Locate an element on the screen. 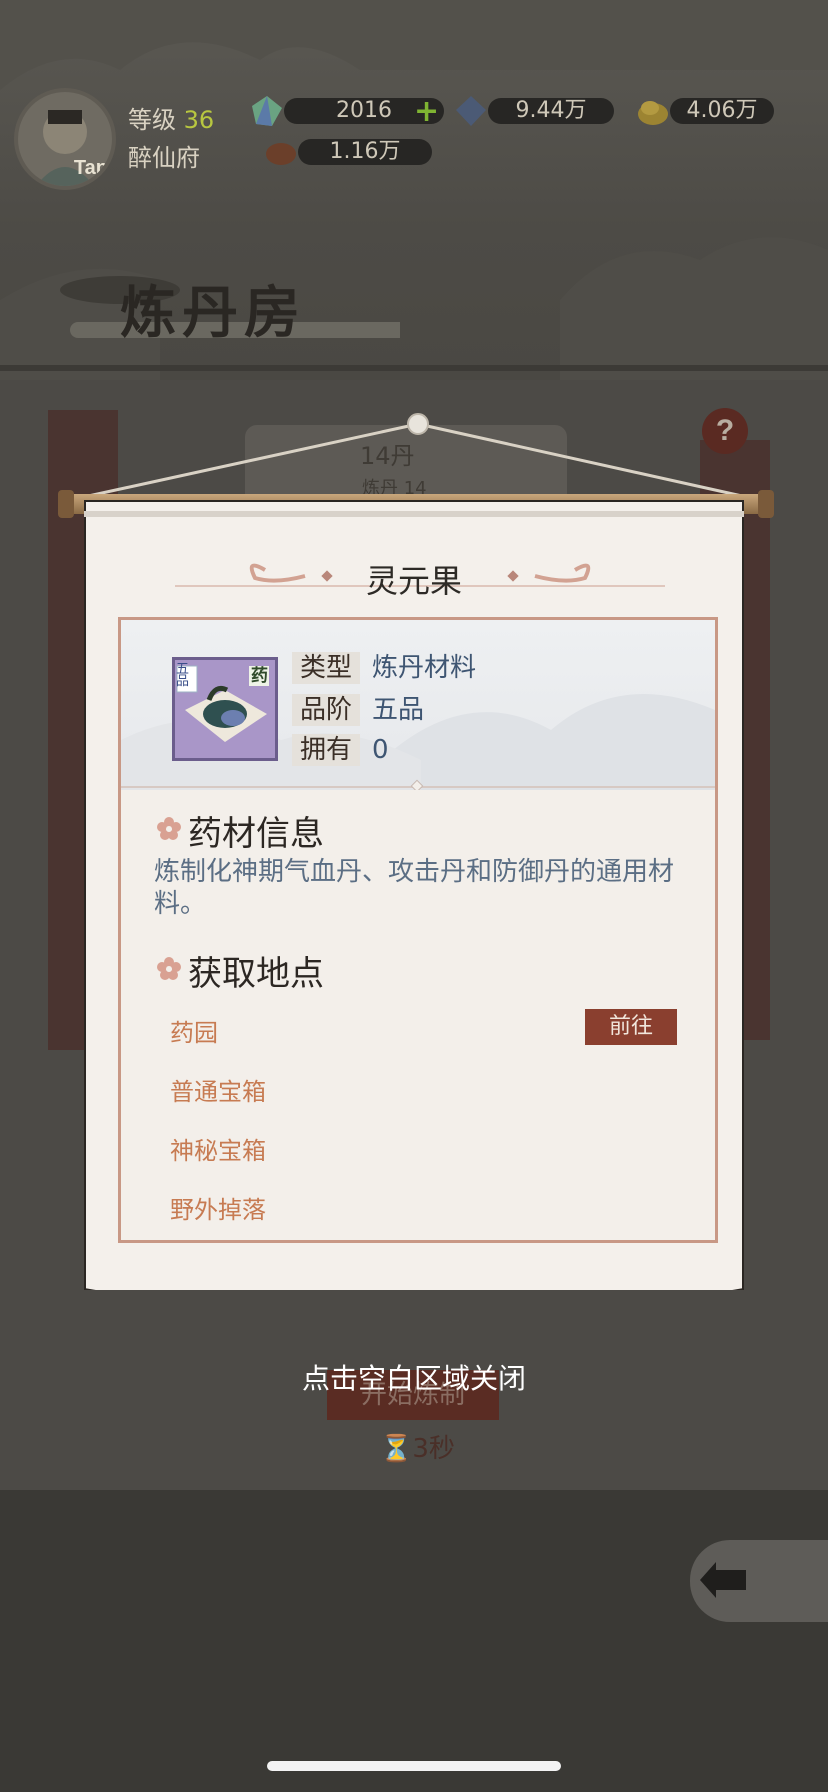  level-value: 36 is located at coordinates (199, 120).